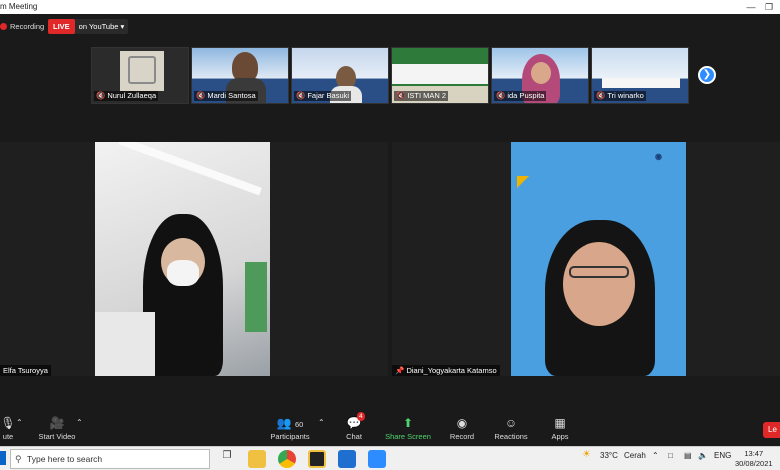 The width and height of the screenshot is (780, 470). I want to click on meeting-topbar: Recording LIVE on YouTube ▾, so click(390, 29).